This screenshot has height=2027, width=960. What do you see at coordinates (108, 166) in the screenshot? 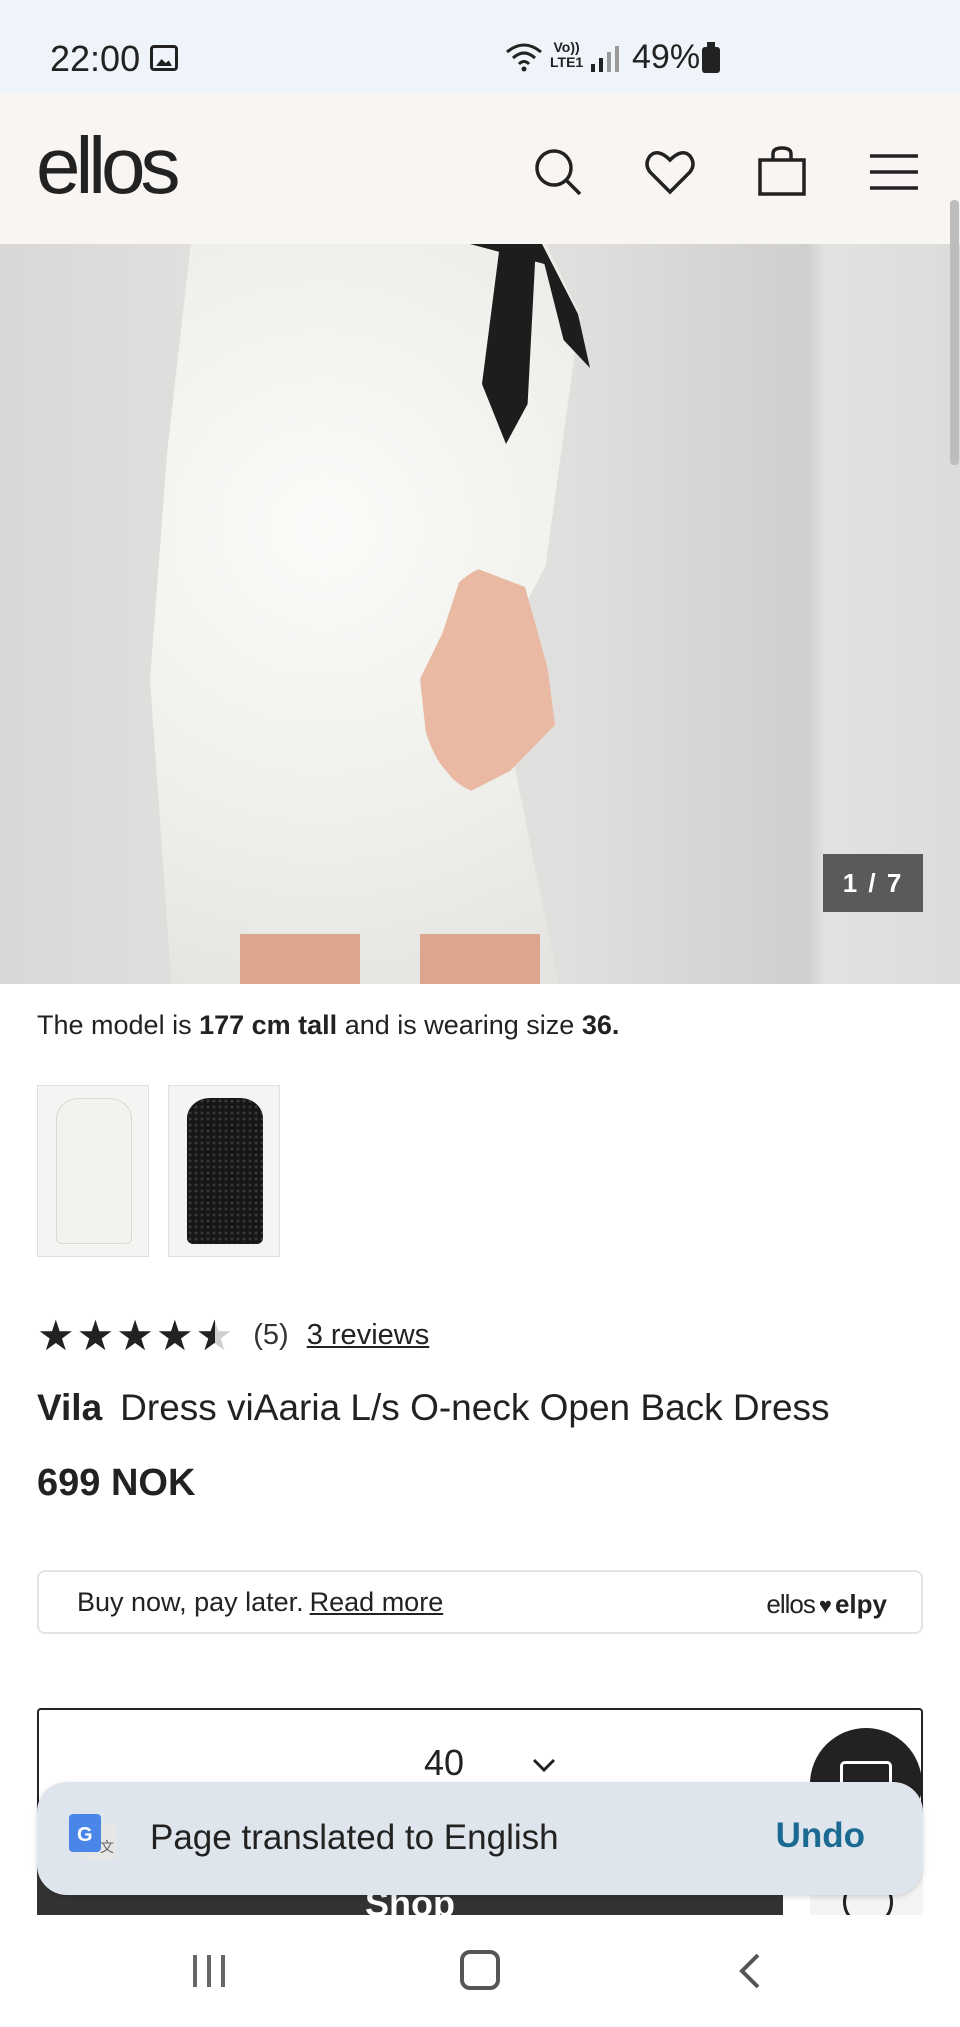
I see `ellos-logo: ellos` at bounding box center [108, 166].